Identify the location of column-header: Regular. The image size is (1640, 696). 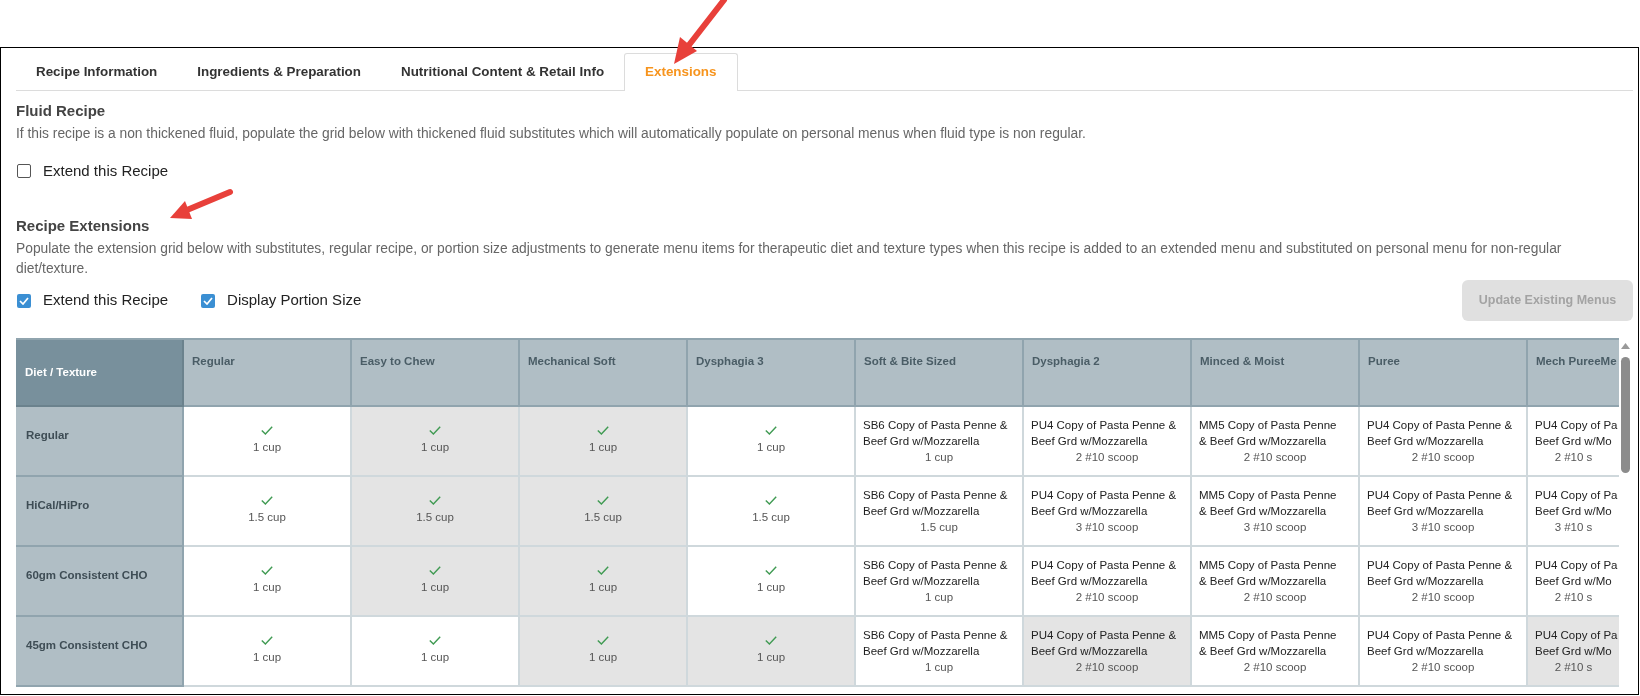
(268, 373).